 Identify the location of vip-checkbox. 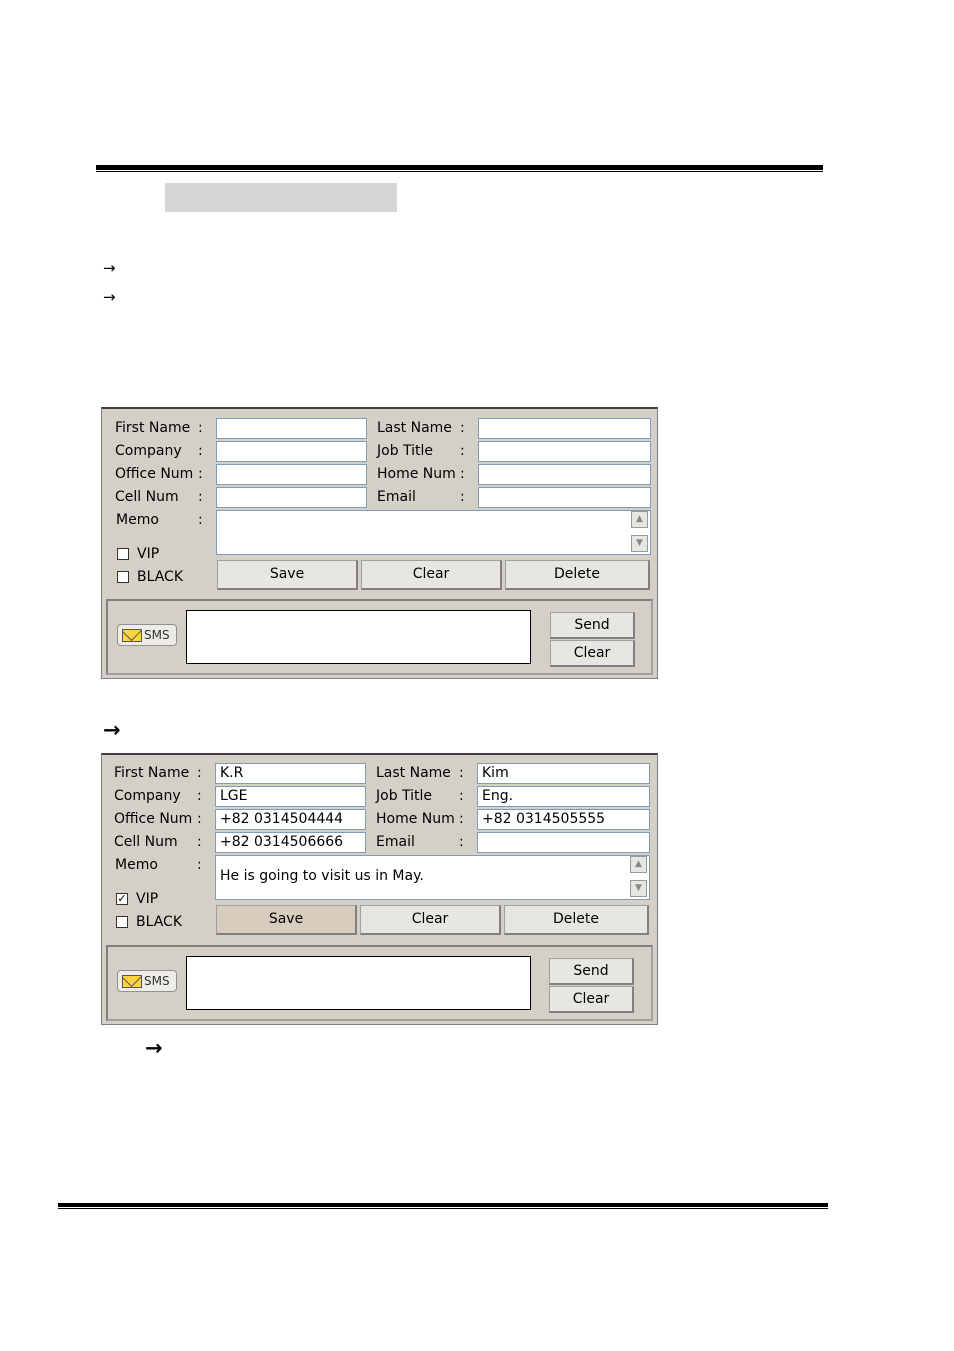
(123, 554).